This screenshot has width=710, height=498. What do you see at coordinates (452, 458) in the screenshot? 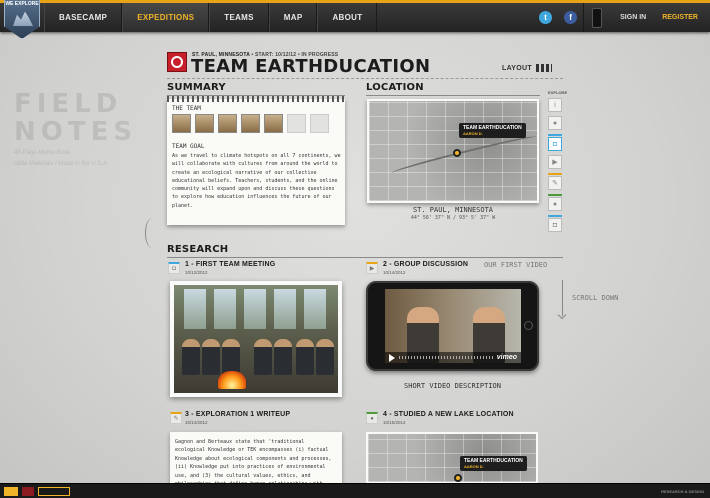
I see `lake-location-map: TEAM EARTHDUCATION AARON D.` at bounding box center [452, 458].